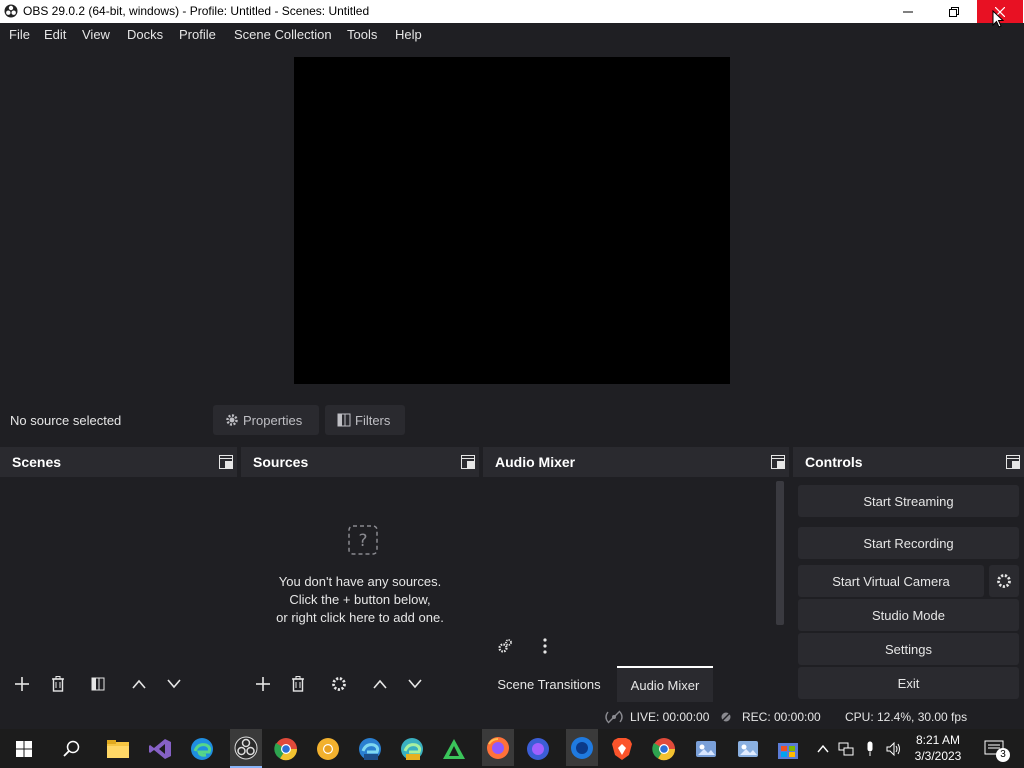 The height and width of the screenshot is (768, 1024). I want to click on no-source-label: No source selected, so click(66, 420).